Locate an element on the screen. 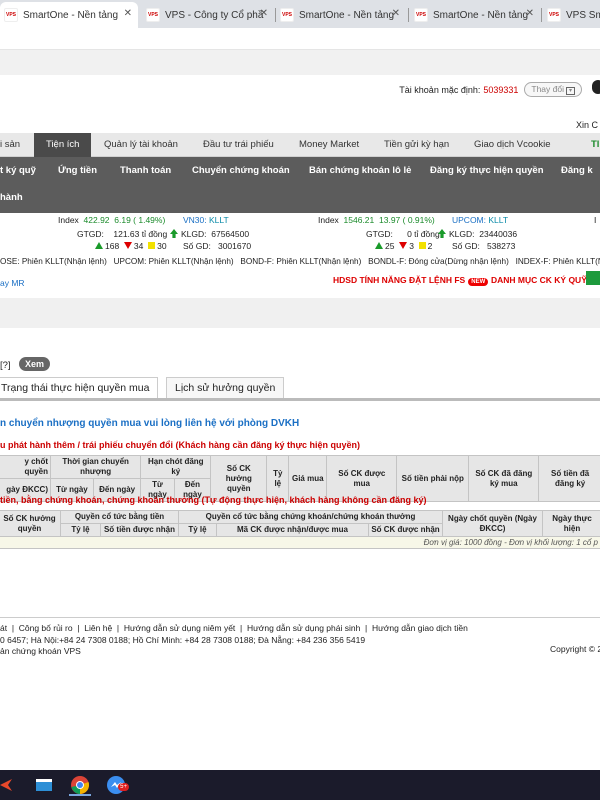 The width and height of the screenshot is (600, 800). view-button: Xem is located at coordinates (35, 364).